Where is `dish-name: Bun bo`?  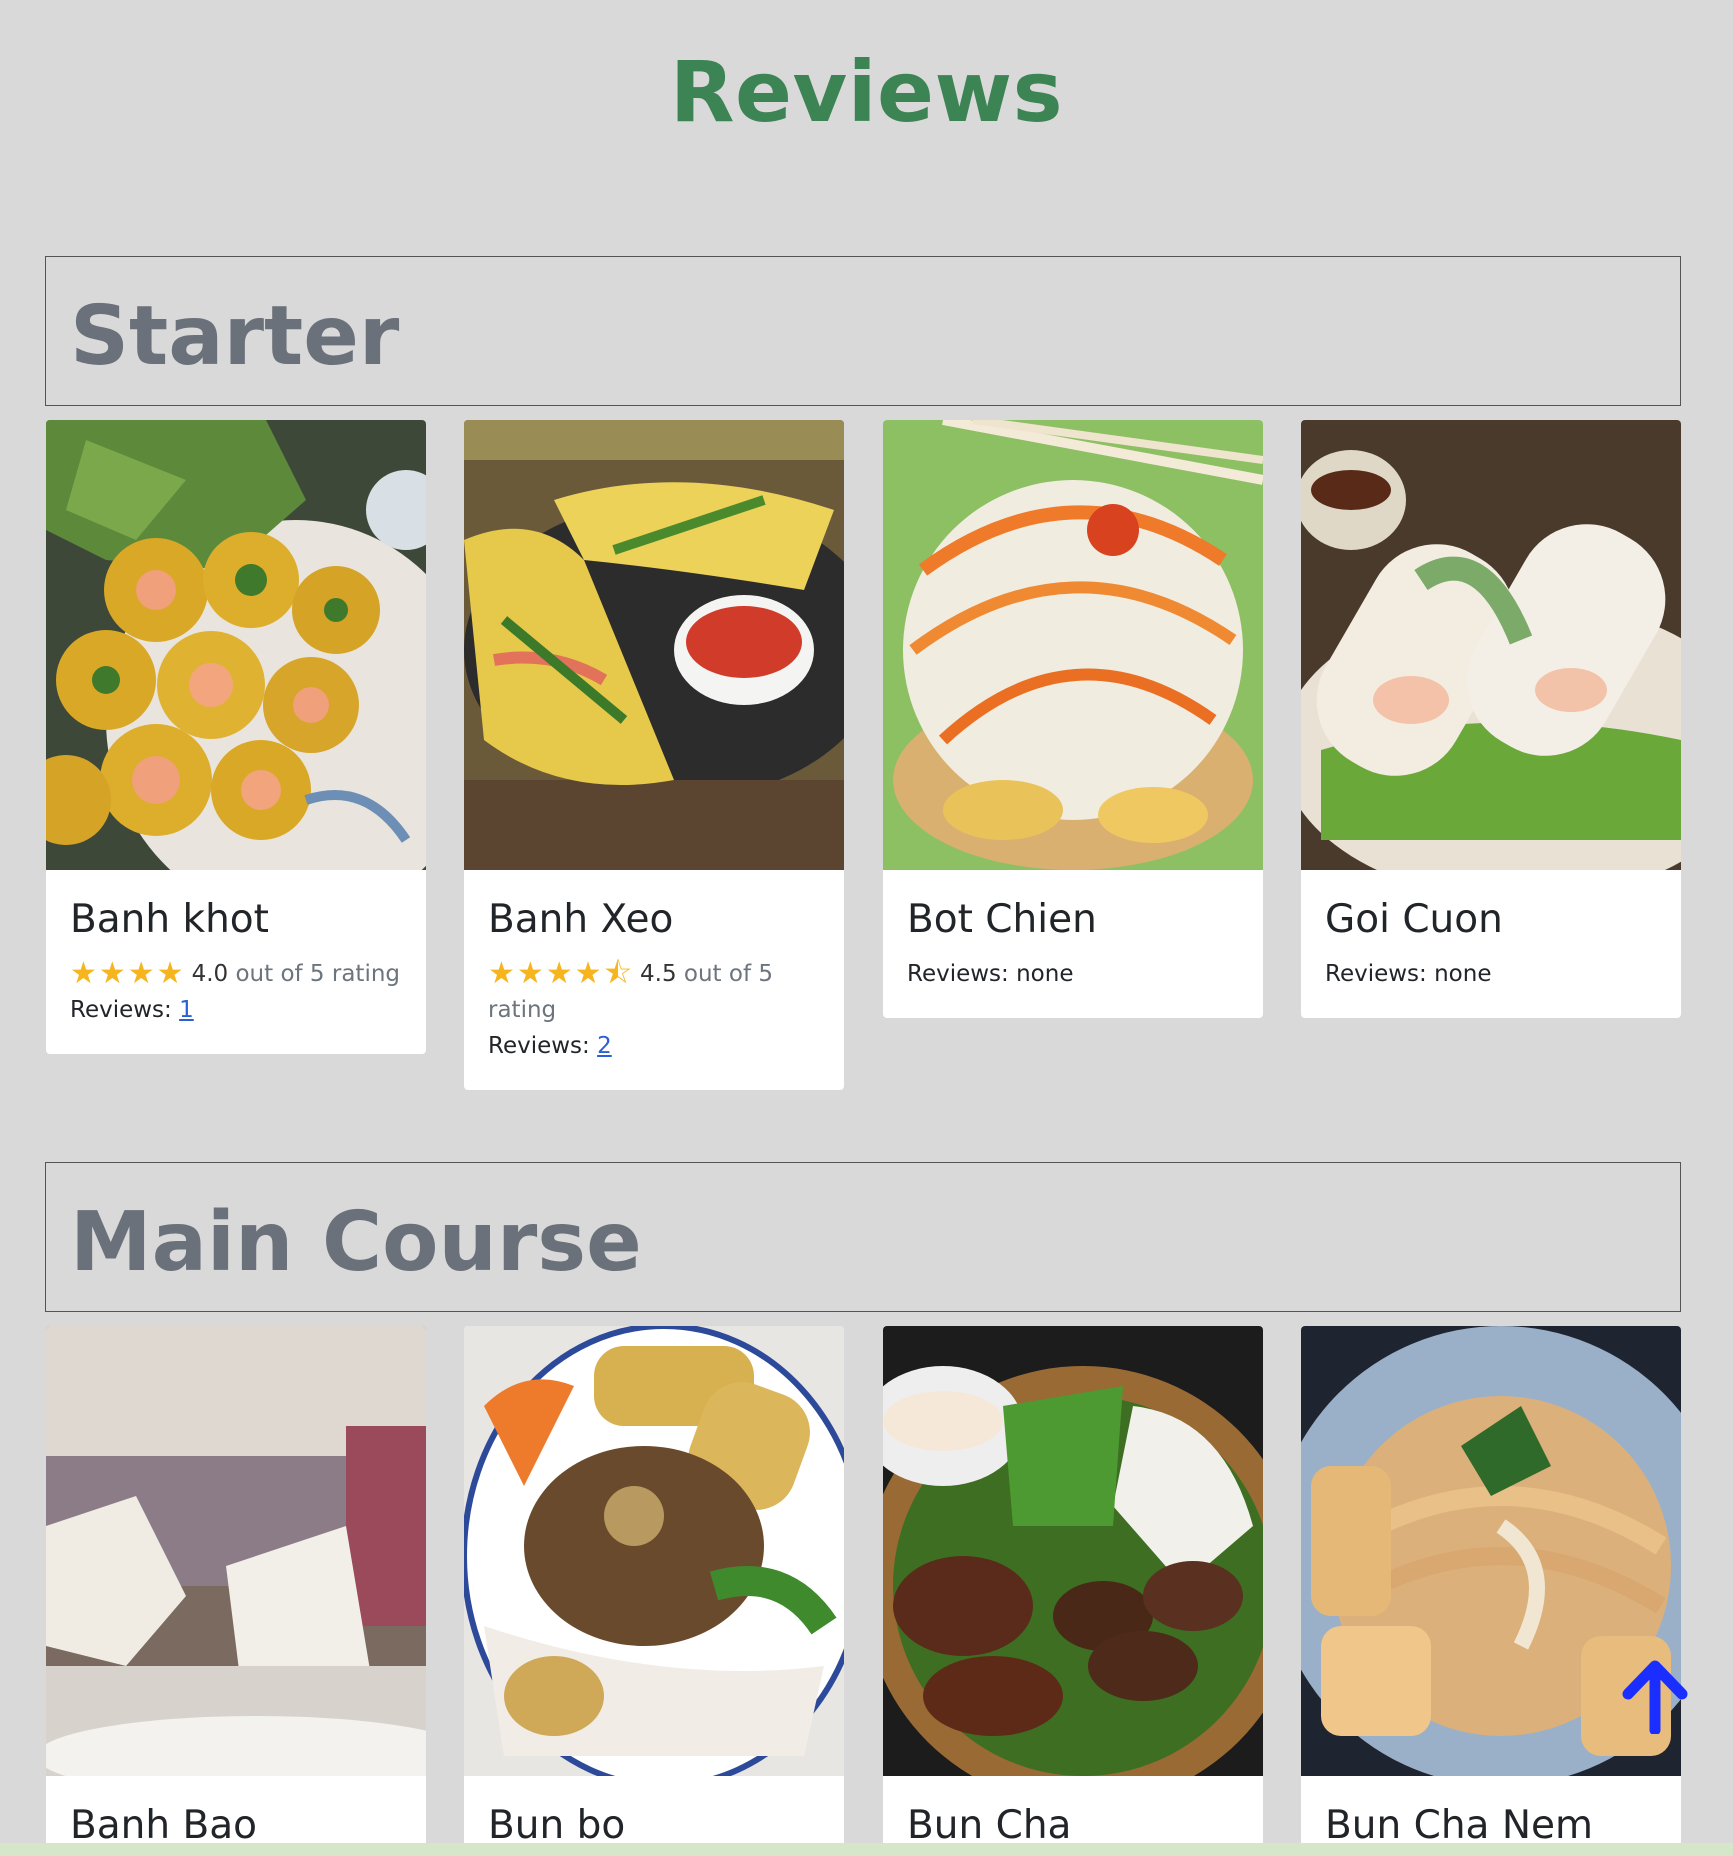 dish-name: Bun bo is located at coordinates (654, 1824).